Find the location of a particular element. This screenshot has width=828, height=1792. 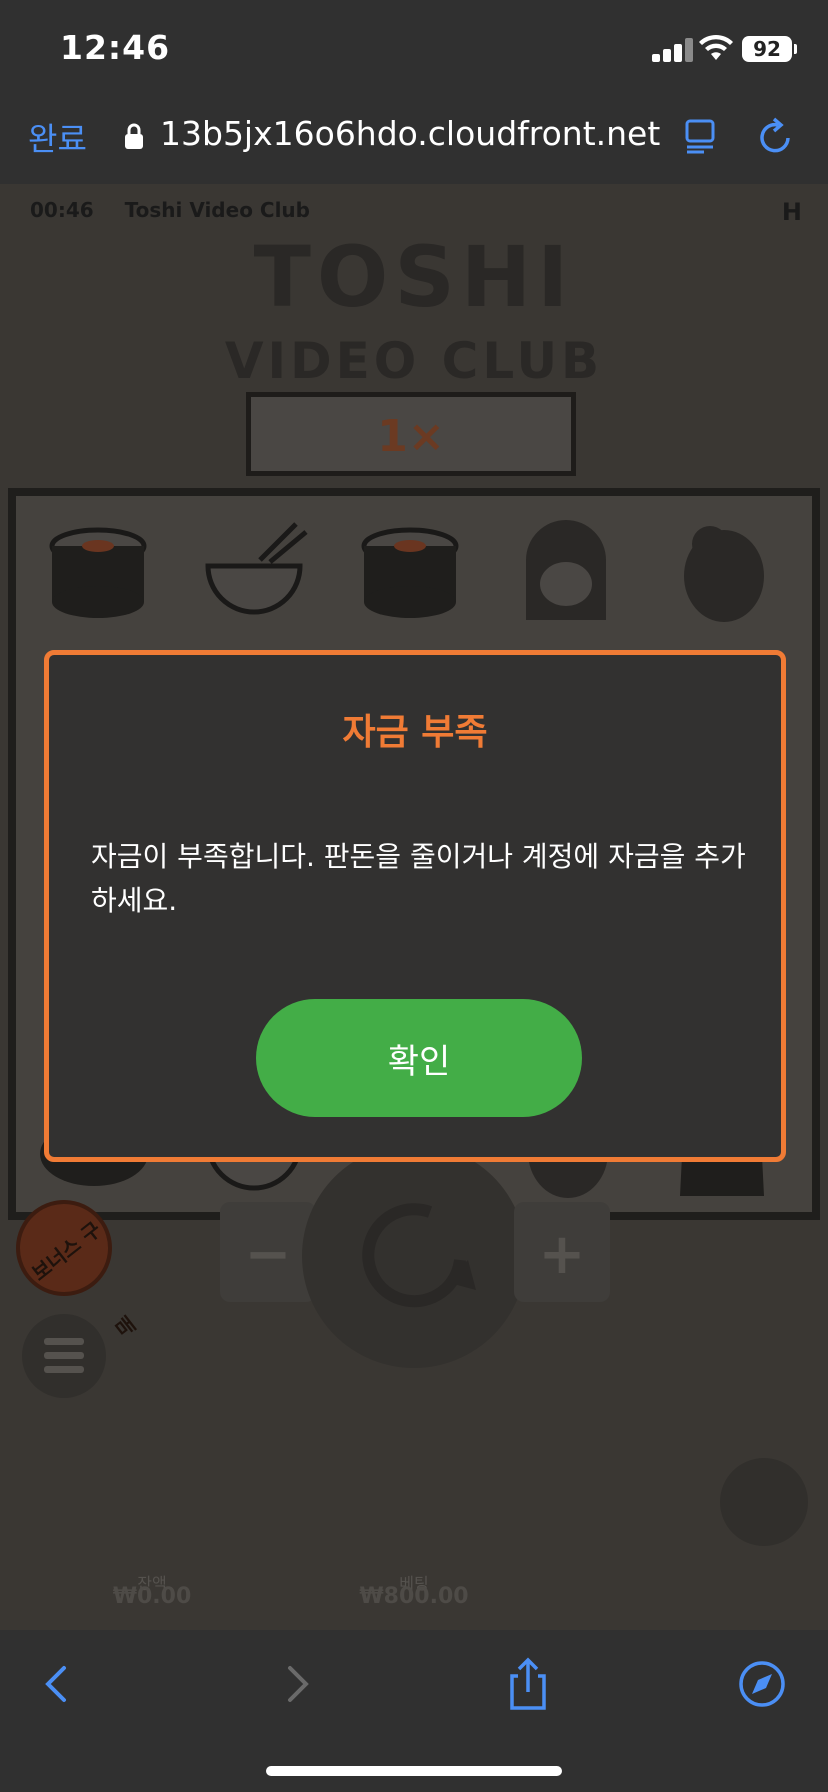

ok-button: 확인 is located at coordinates (419, 1058).